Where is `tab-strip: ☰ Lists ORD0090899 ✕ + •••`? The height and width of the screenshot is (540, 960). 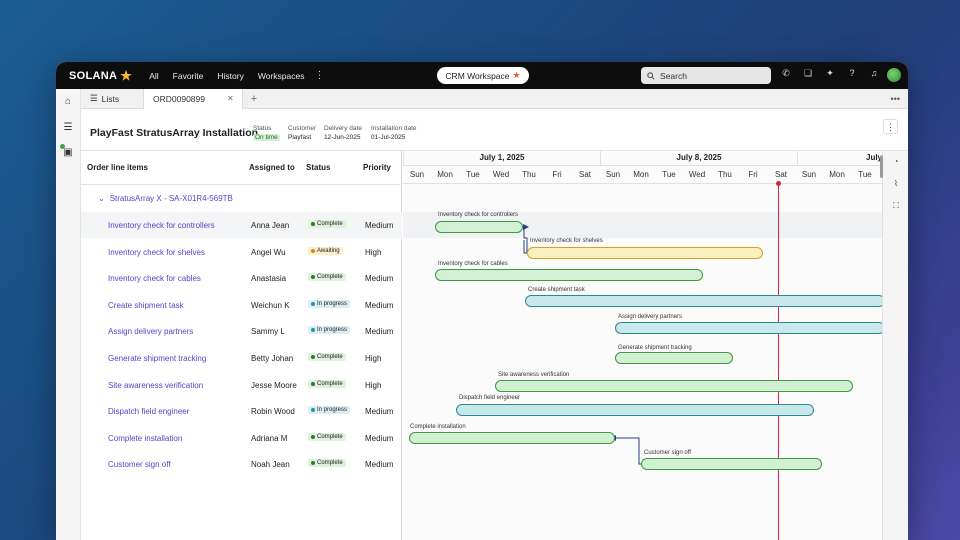
tab-strip: ☰ Lists ORD0090899 ✕ + ••• is located at coordinates (494, 98).